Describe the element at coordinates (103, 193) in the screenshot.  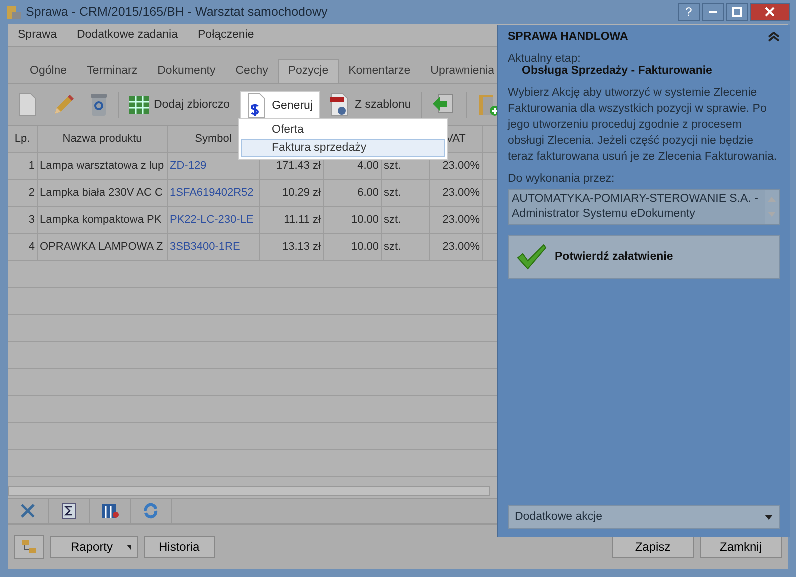
I see `table-cell: Lampka biała 230V AC C` at that location.